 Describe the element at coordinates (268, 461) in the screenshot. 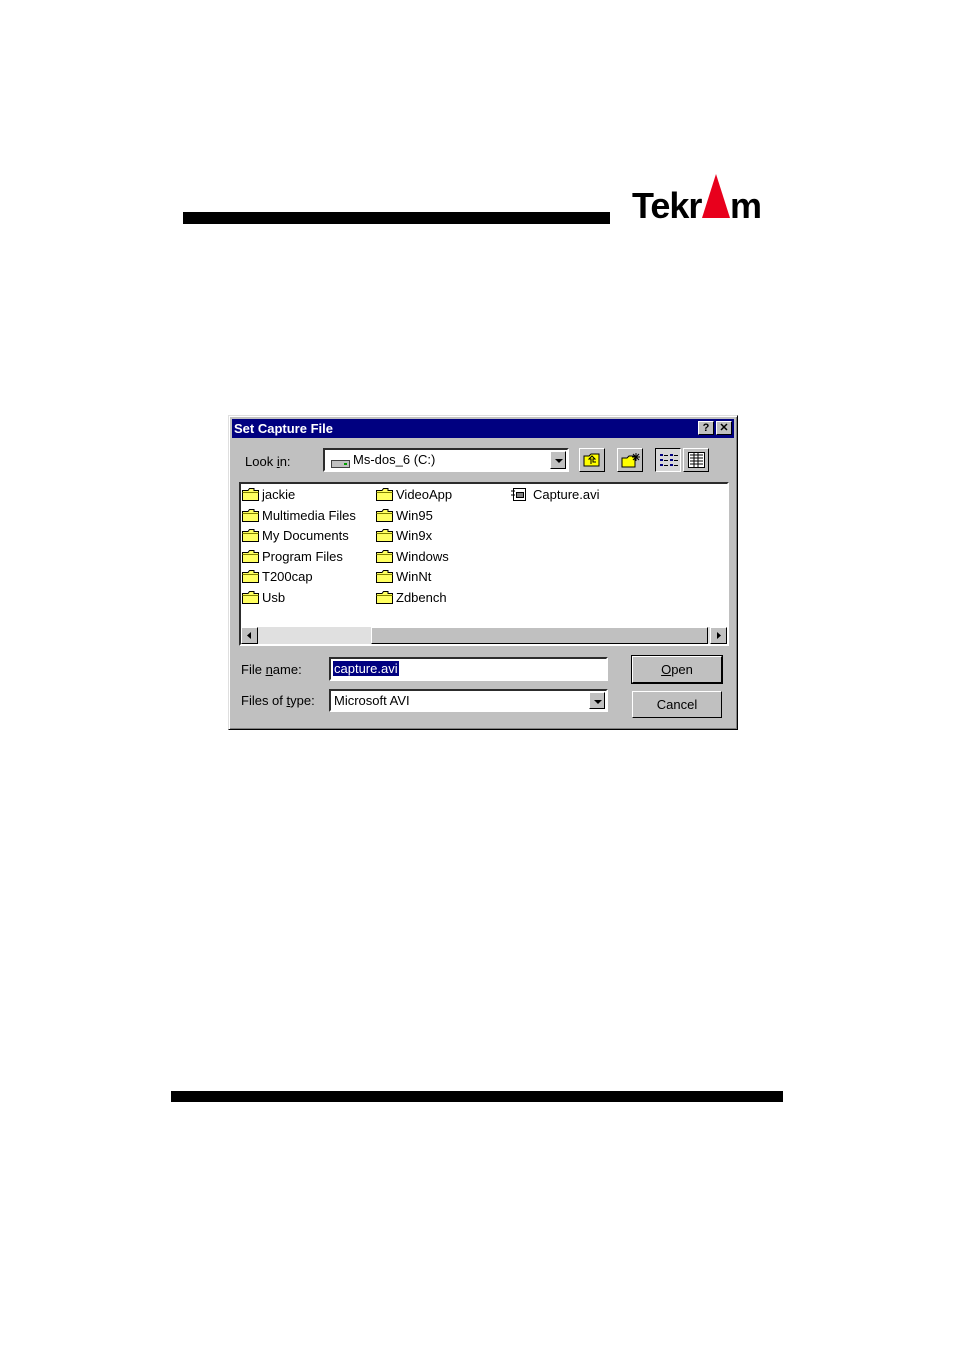

I see `look-in-label: Look in:` at that location.